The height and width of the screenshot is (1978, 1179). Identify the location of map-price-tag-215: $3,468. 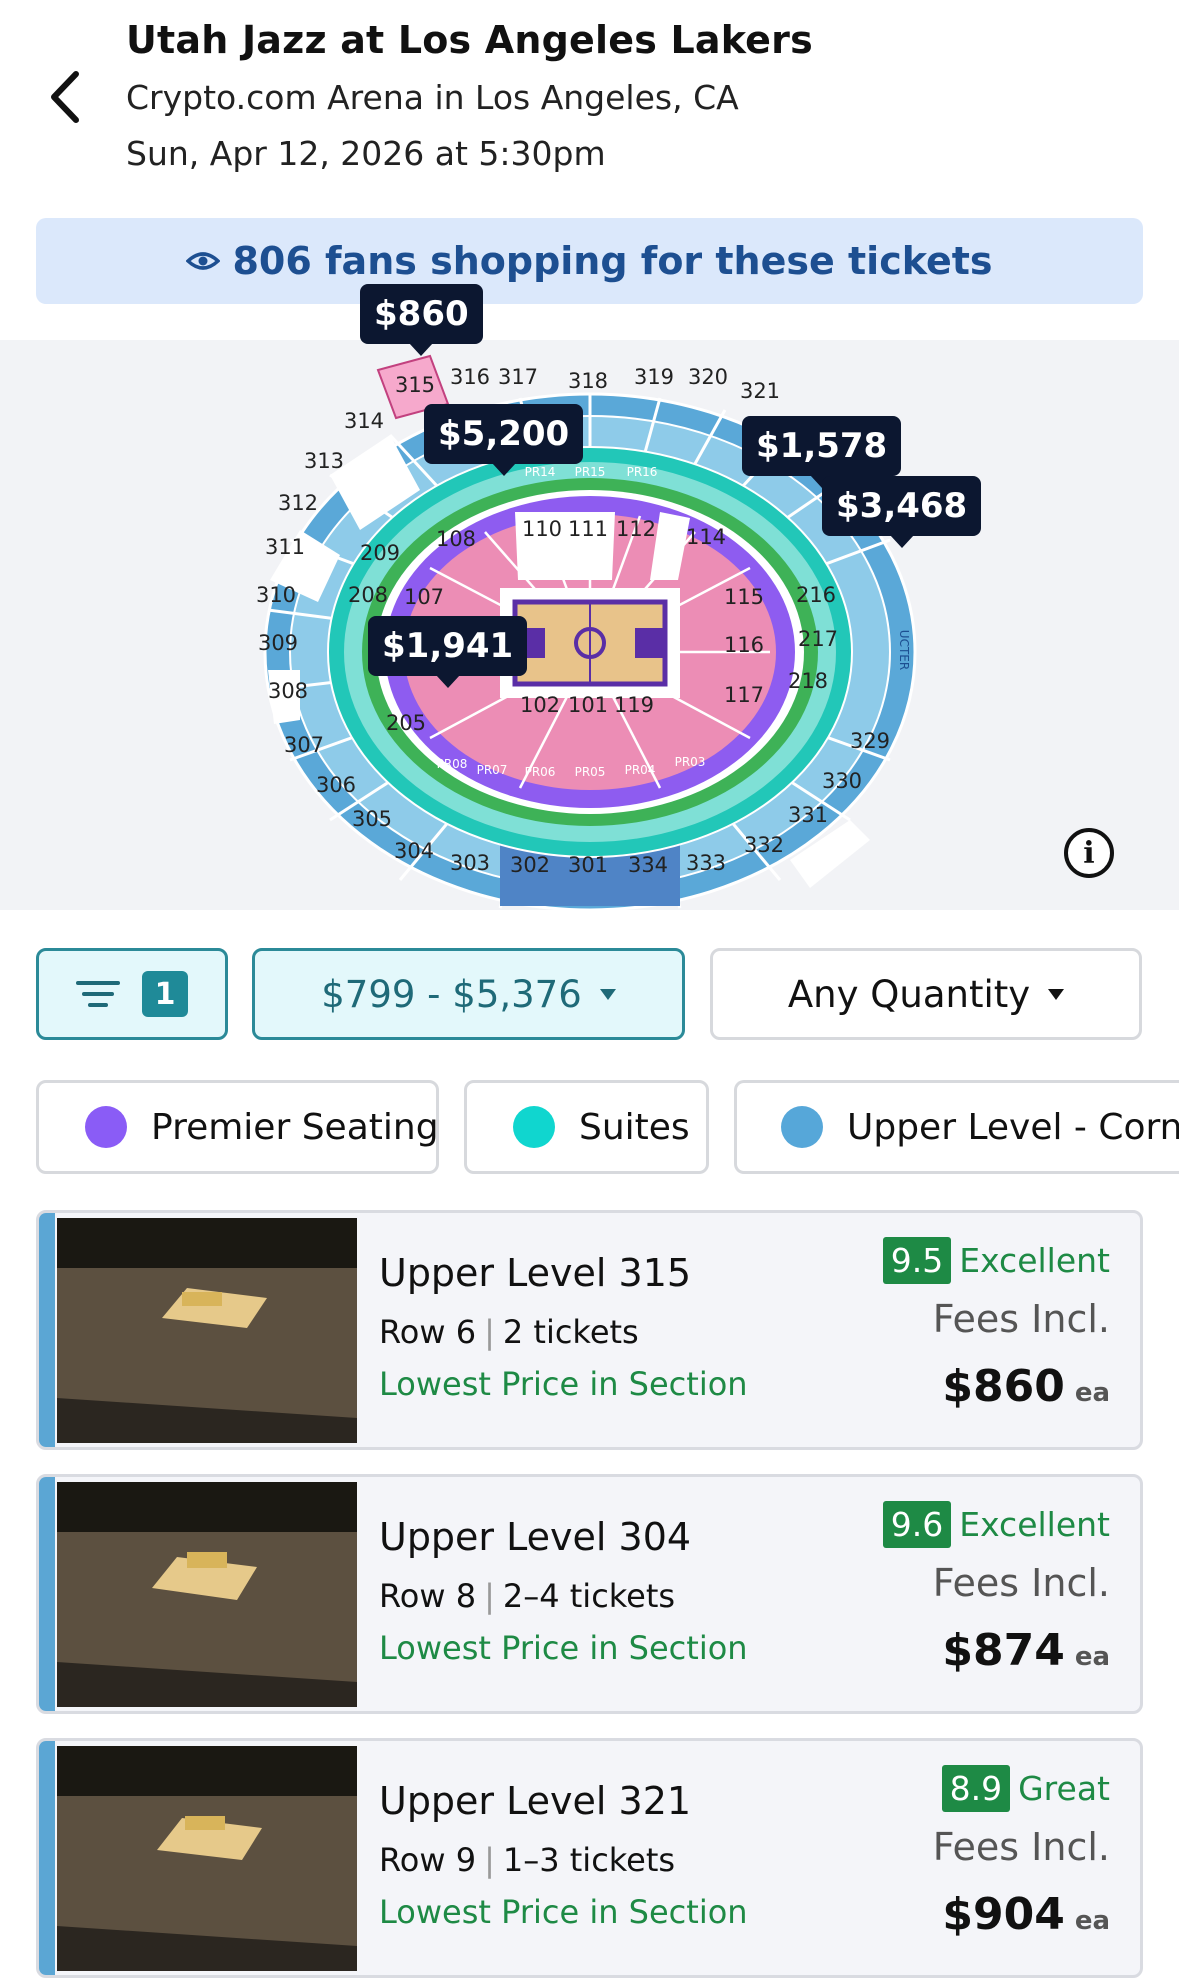
(902, 512).